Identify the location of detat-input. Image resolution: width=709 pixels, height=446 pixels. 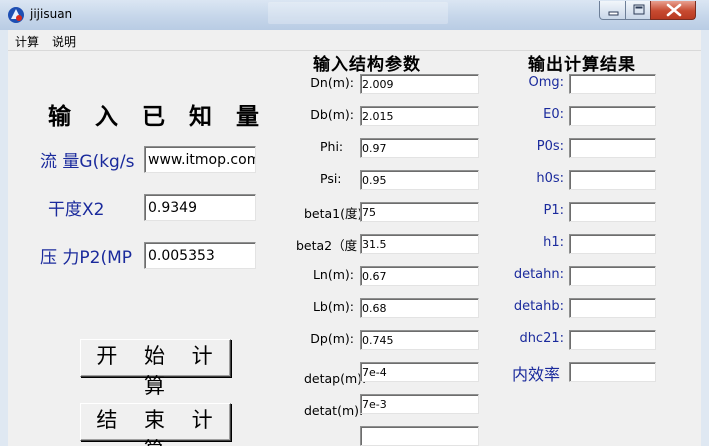
(419, 404).